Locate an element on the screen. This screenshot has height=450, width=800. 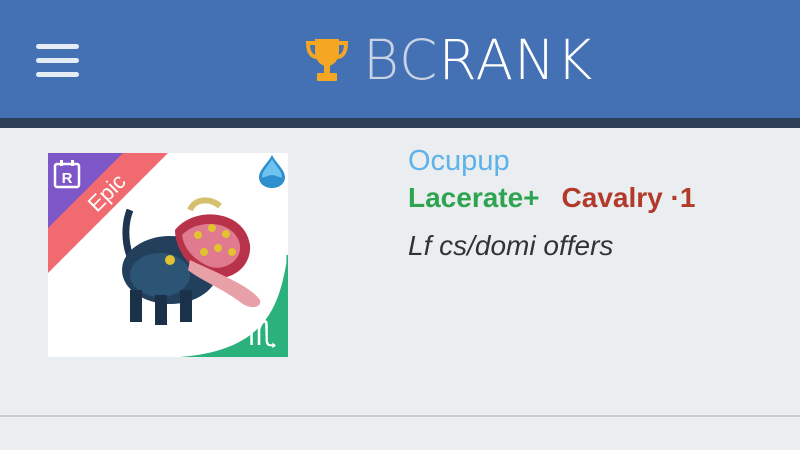
header-shadow is located at coordinates (400, 123).